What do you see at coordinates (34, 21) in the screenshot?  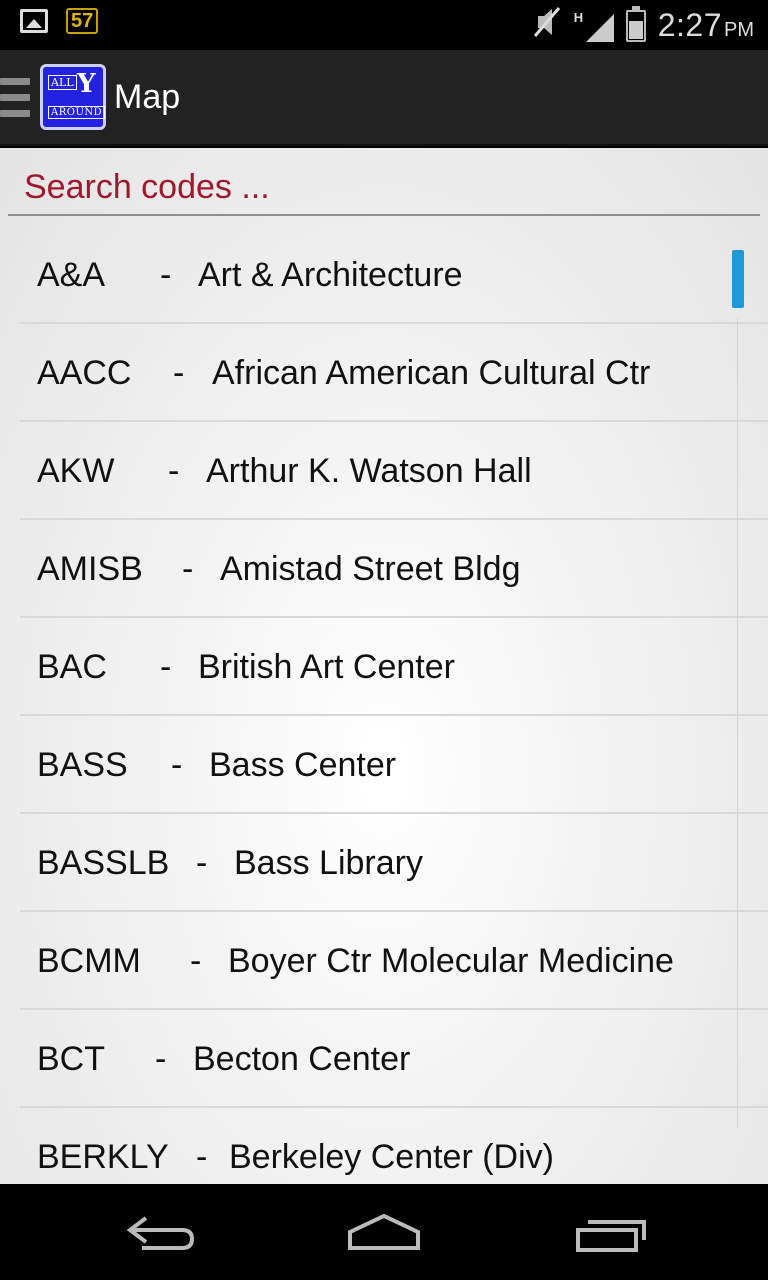 I see `image-icon` at bounding box center [34, 21].